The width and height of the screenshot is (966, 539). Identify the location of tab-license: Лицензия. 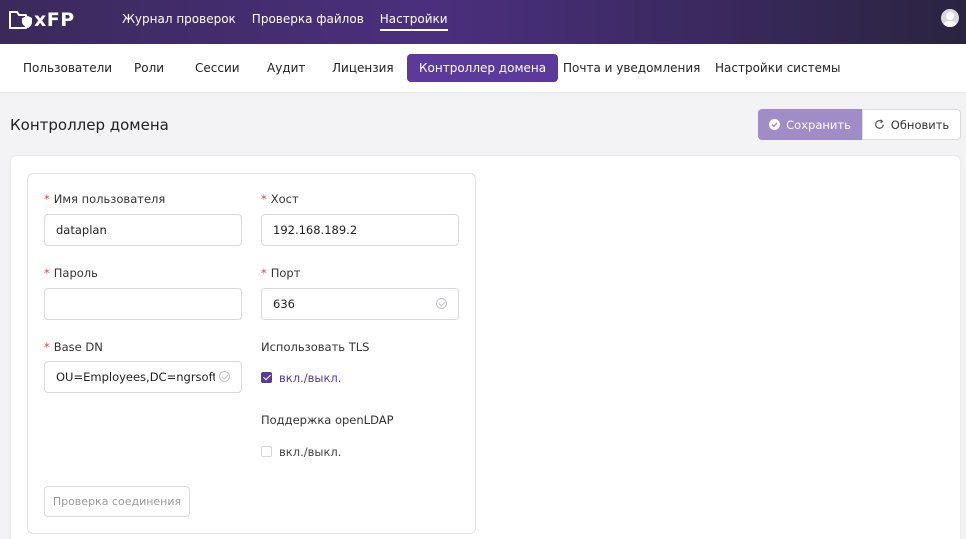
(363, 68).